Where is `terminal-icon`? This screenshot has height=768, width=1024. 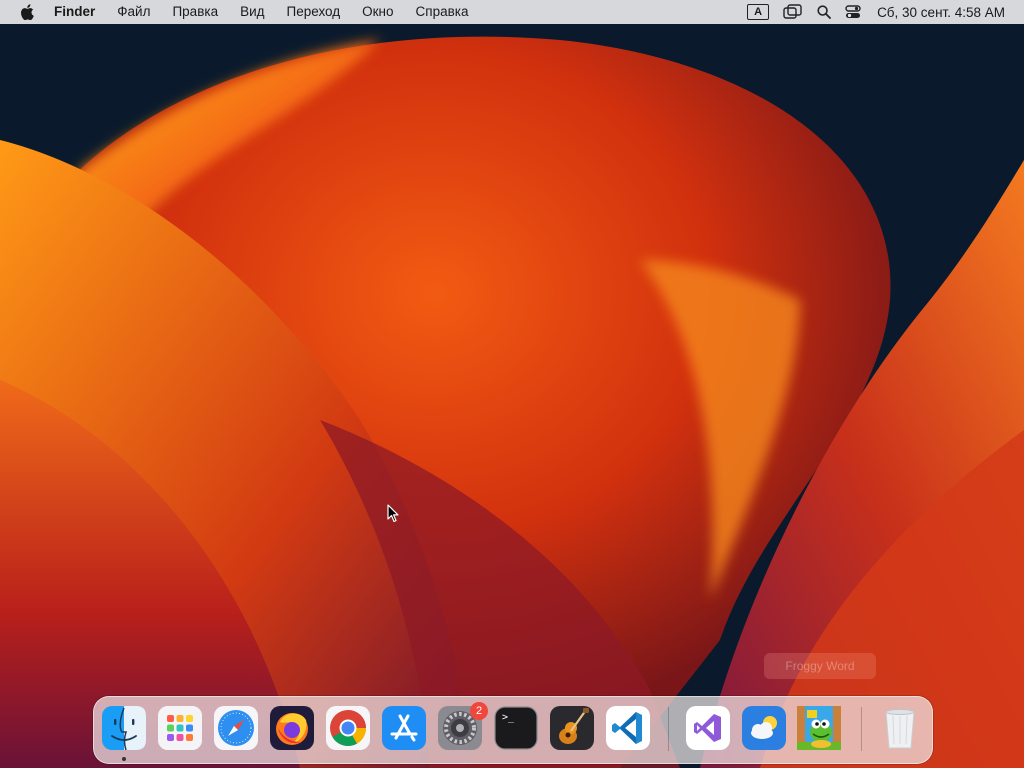 terminal-icon is located at coordinates (516, 728).